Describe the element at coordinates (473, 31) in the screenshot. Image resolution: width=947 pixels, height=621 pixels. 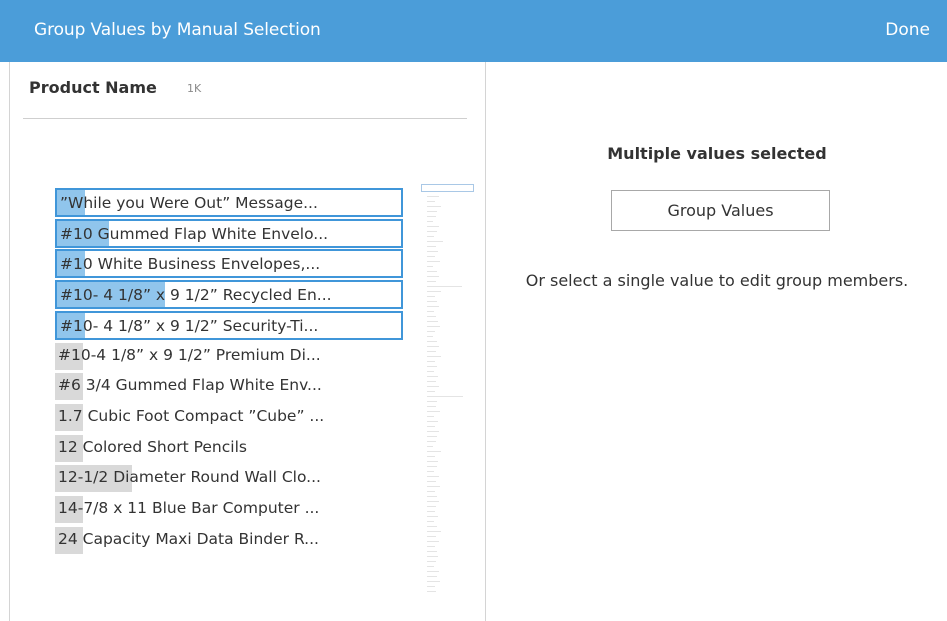
I see `dialog-header: Group Values by Manual Selection Done` at that location.